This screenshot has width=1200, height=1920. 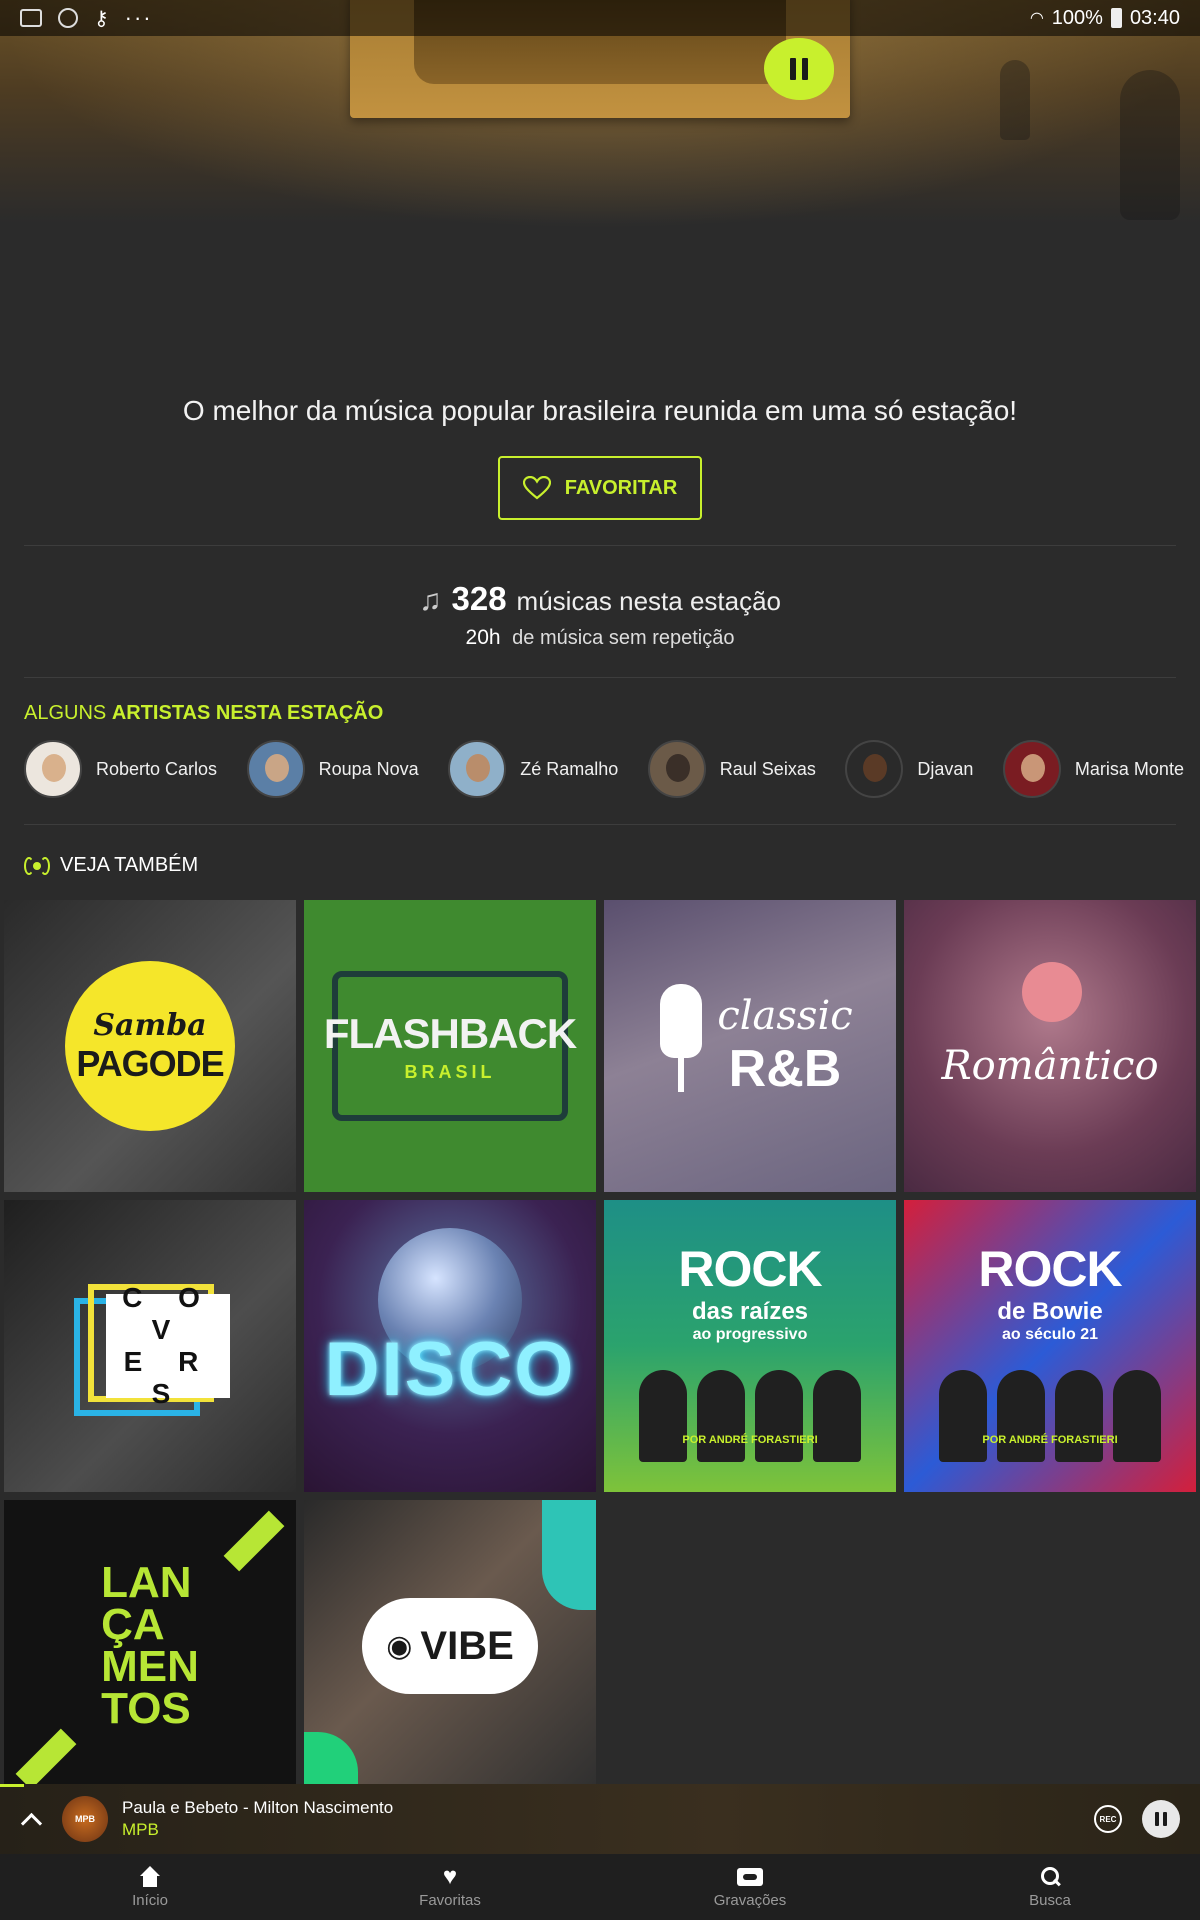 I want to click on nav-busca: Busca, so click(x=1050, y=1887).